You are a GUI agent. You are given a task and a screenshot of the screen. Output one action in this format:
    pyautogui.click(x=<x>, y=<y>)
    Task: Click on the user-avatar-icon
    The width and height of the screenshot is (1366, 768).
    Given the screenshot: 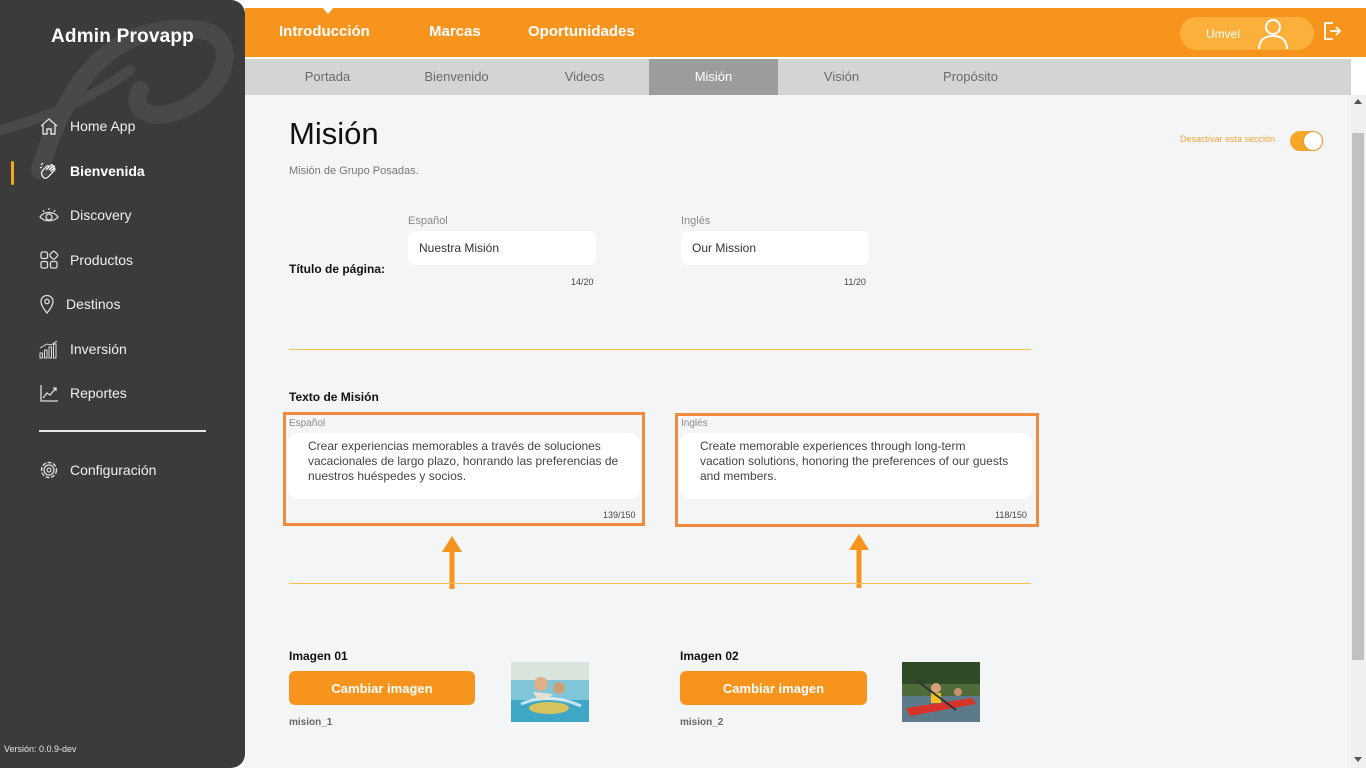 What is the action you would take?
    pyautogui.click(x=1273, y=36)
    